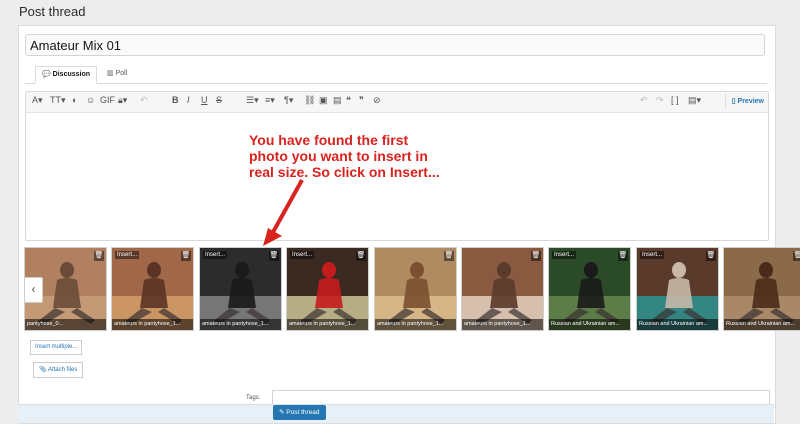 Image resolution: width=800 pixels, height=424 pixels. Describe the element at coordinates (52, 11) in the screenshot. I see `page-title: Post thread` at that location.